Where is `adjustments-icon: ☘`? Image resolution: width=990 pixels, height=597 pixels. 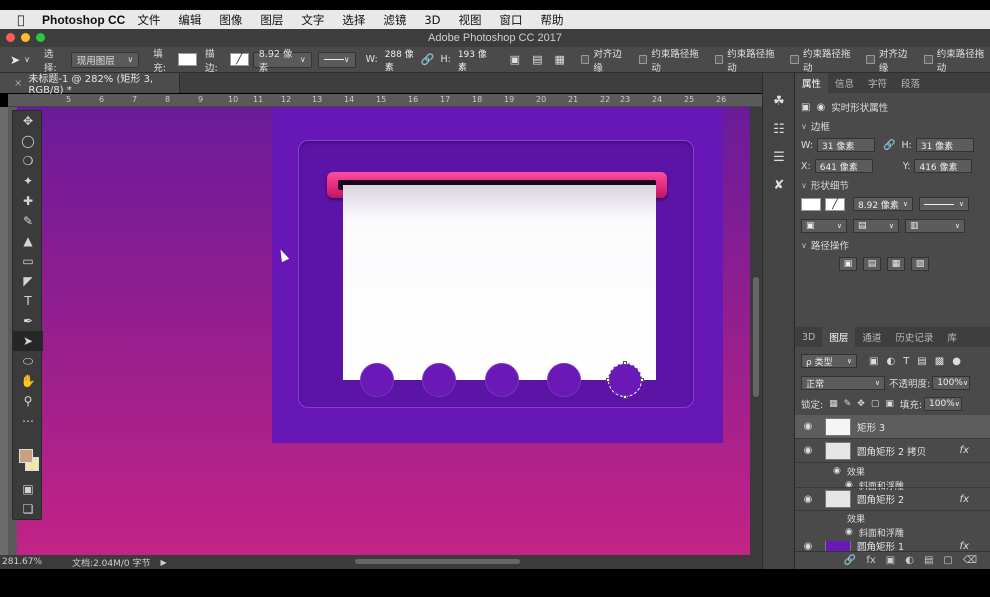
adjustments-icon: ☘ is located at coordinates (779, 101).